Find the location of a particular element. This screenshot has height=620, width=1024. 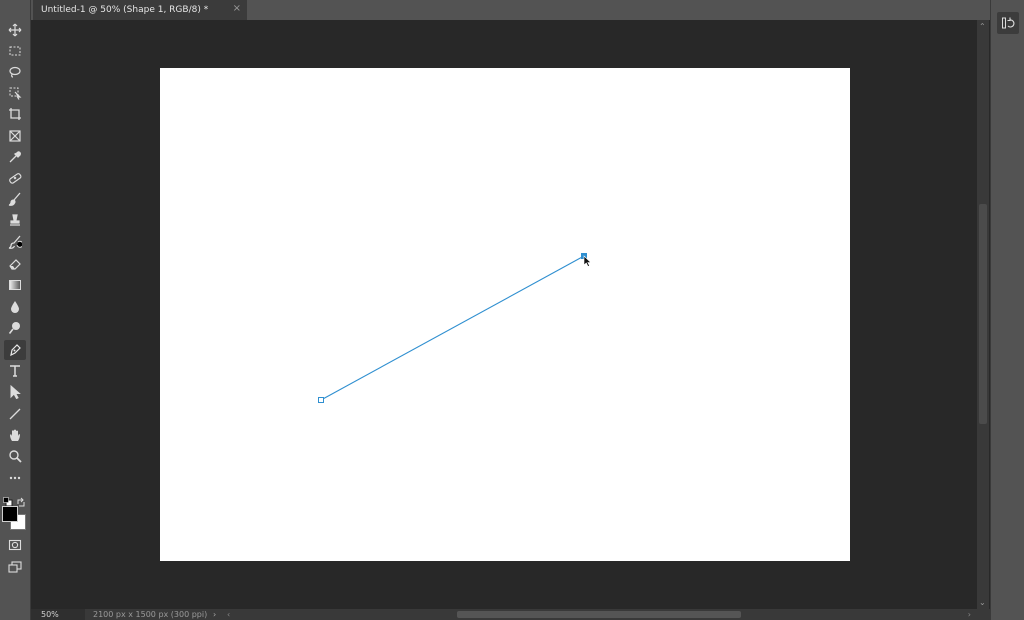

marquee-tool-icon is located at coordinates (15, 51).